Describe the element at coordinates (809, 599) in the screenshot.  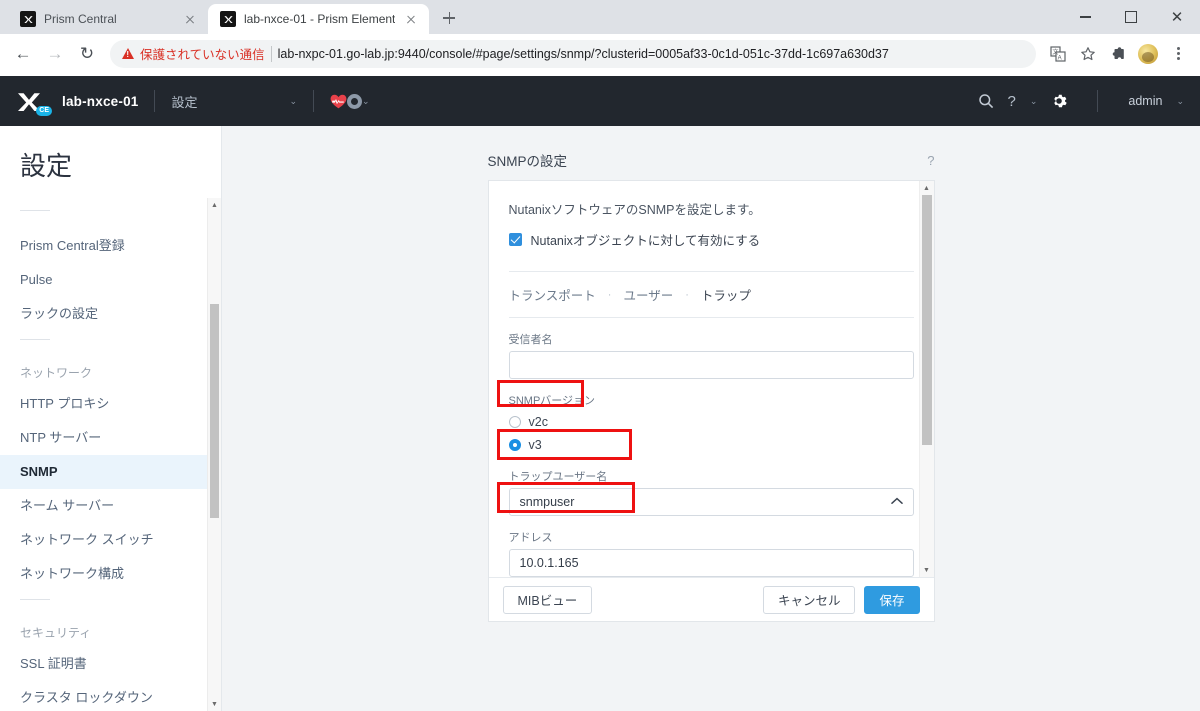
I see `cancel-button: キャンセル` at that location.